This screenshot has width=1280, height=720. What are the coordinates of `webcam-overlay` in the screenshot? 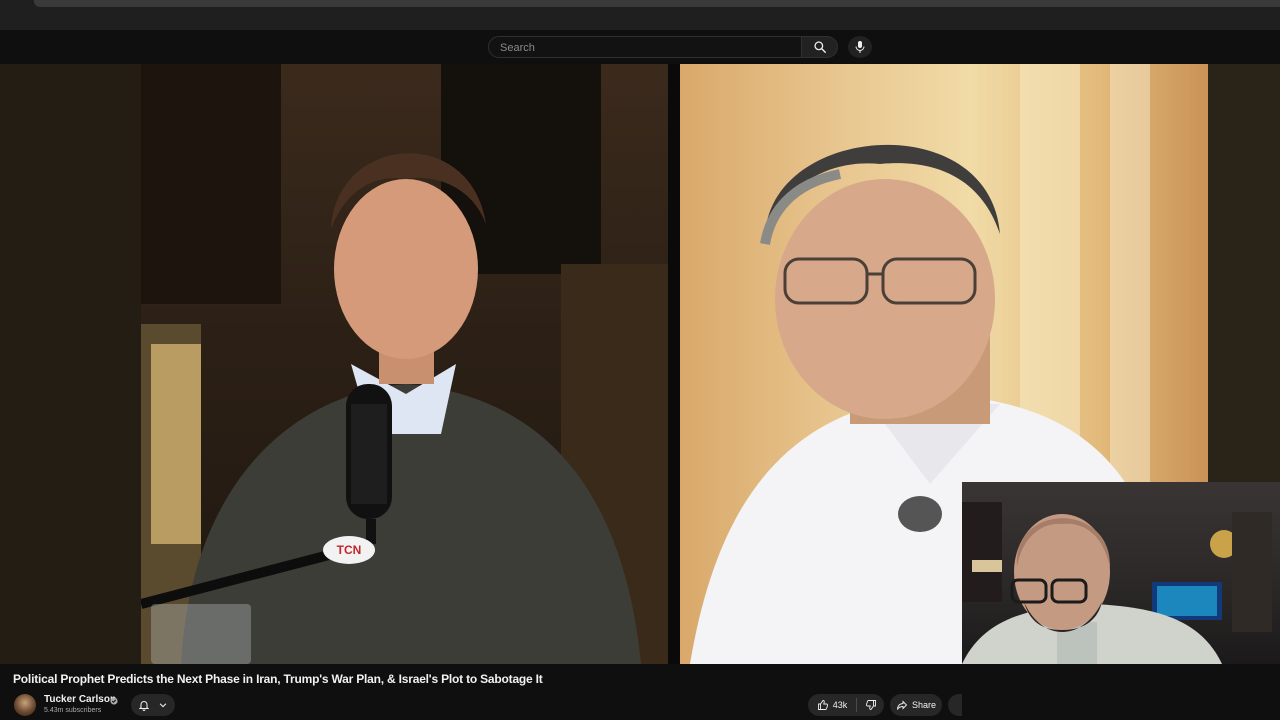 It's located at (1121, 573).